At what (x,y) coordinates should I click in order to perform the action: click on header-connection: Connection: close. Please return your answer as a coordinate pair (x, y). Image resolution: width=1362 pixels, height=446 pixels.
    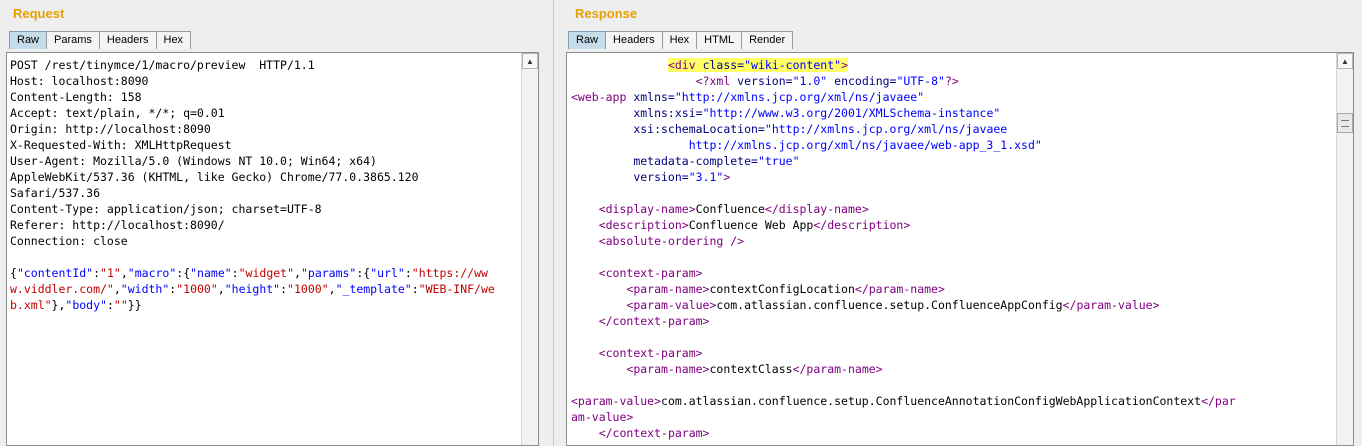
    Looking at the image, I should click on (69, 241).